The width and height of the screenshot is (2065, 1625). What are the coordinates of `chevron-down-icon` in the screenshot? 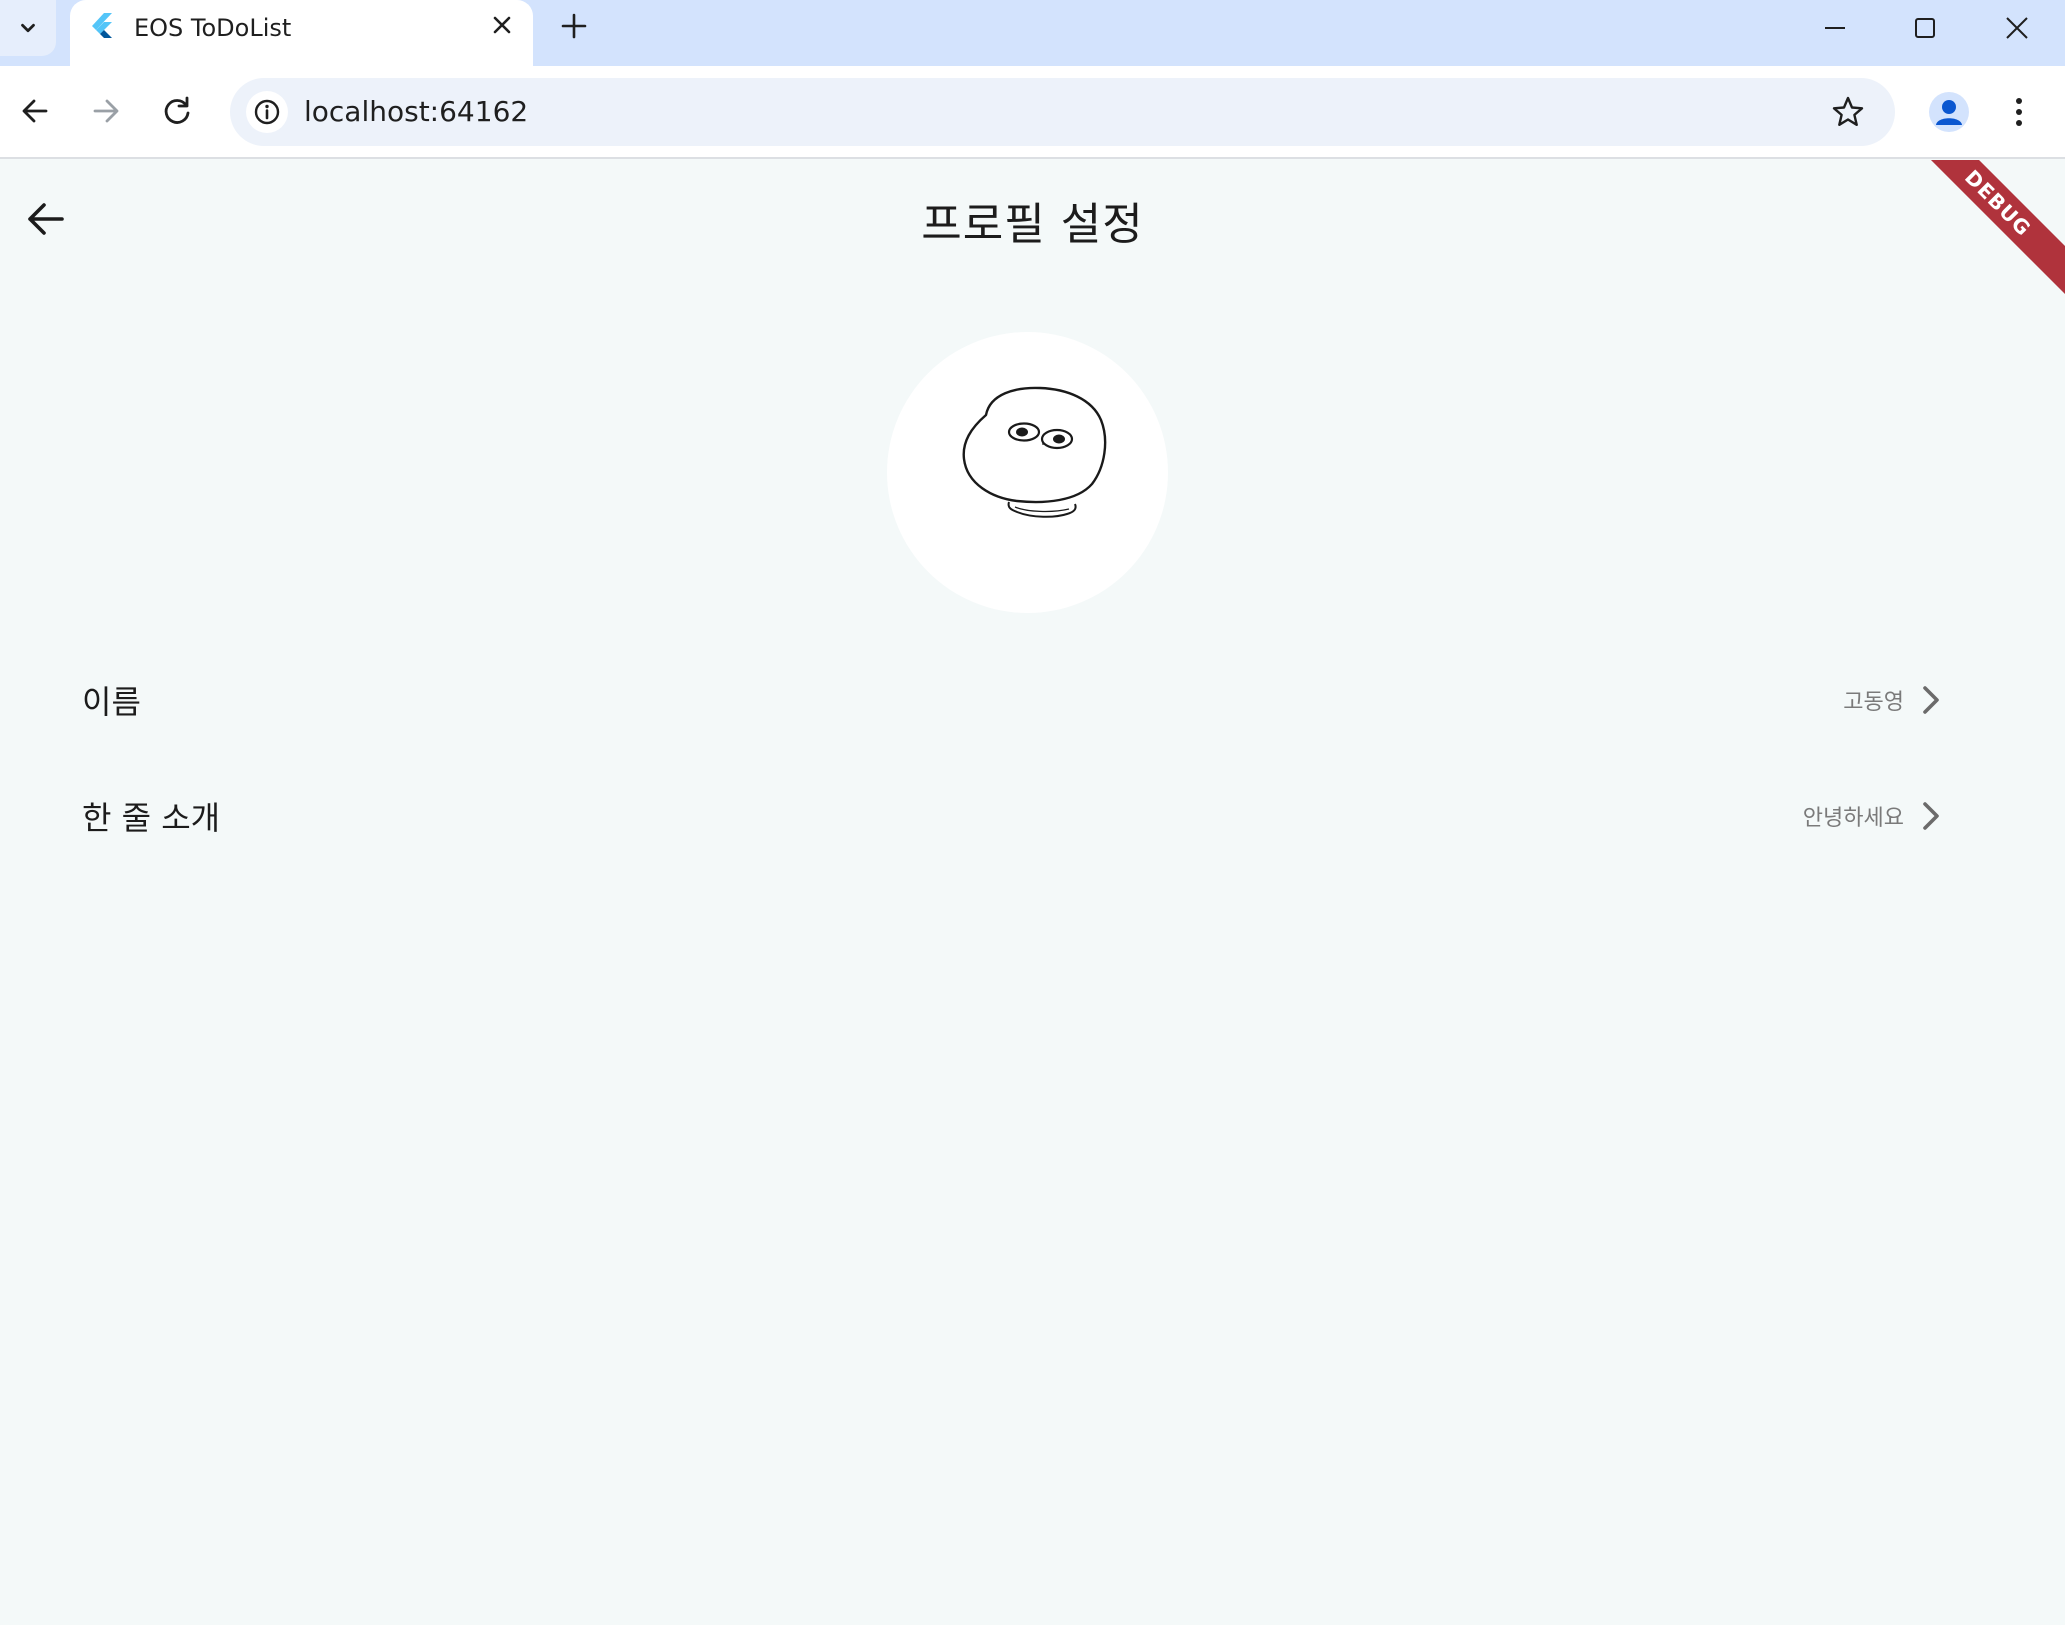 It's located at (28, 28).